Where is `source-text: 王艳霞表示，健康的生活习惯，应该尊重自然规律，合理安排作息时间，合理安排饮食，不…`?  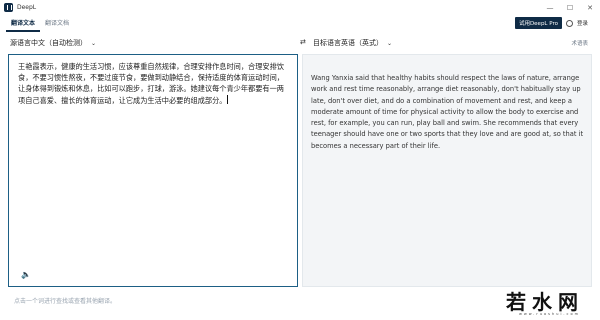
source-text: 王艳霞表示，健康的生活习惯，应该尊重自然规律，合理安排作息时间，合理安排饮食，不… is located at coordinates (151, 83).